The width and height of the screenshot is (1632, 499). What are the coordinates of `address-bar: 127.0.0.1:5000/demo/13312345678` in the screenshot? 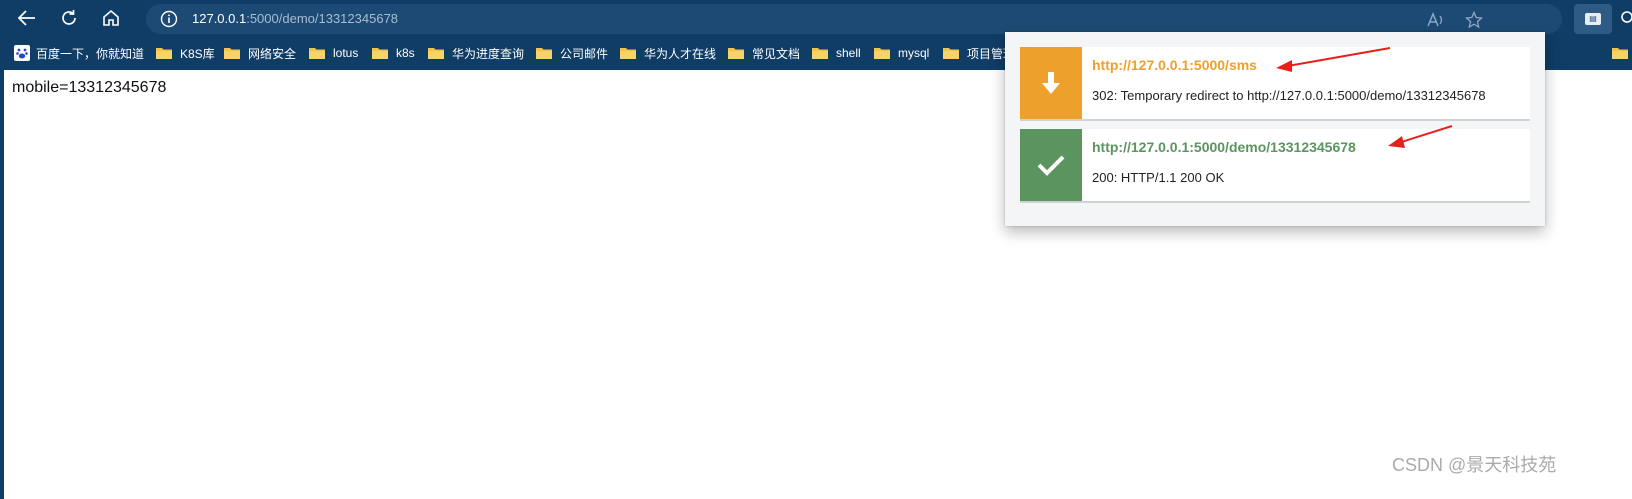 It's located at (854, 19).